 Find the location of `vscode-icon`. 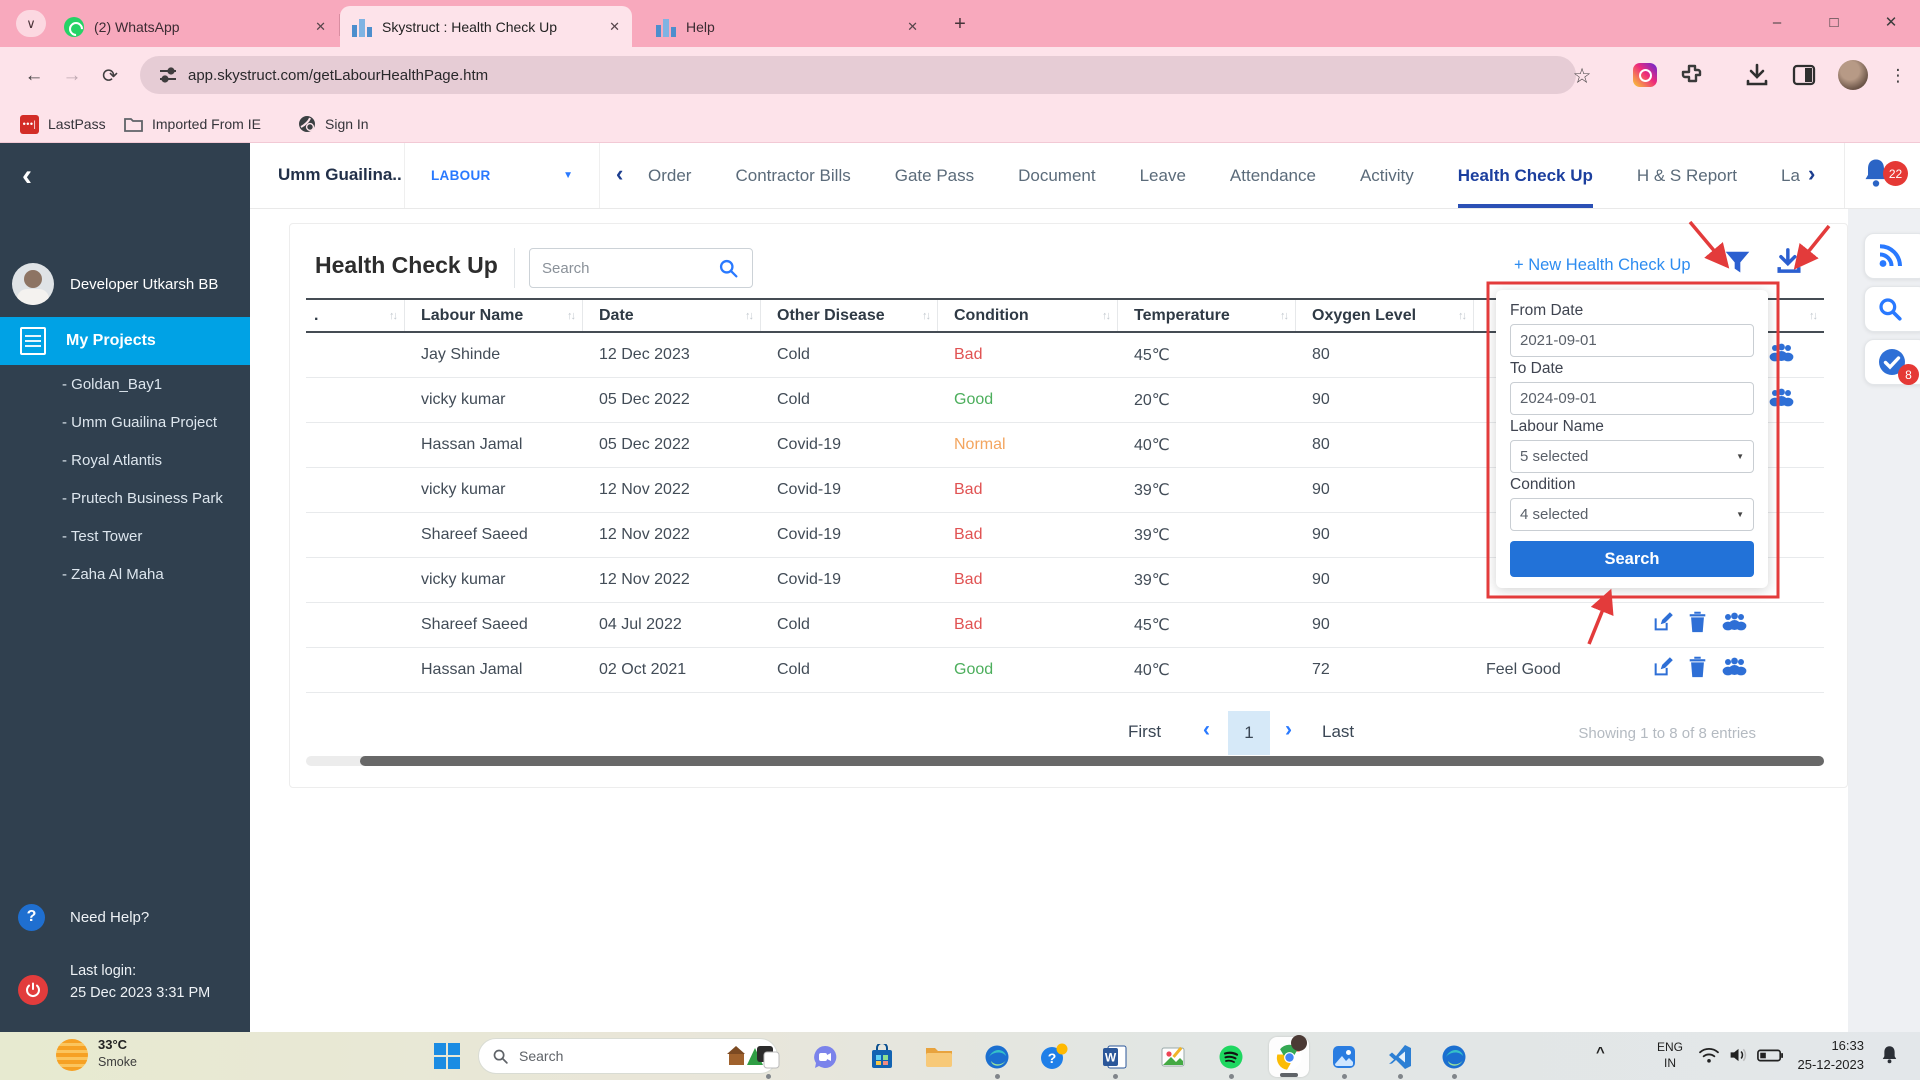

vscode-icon is located at coordinates (1400, 1057).